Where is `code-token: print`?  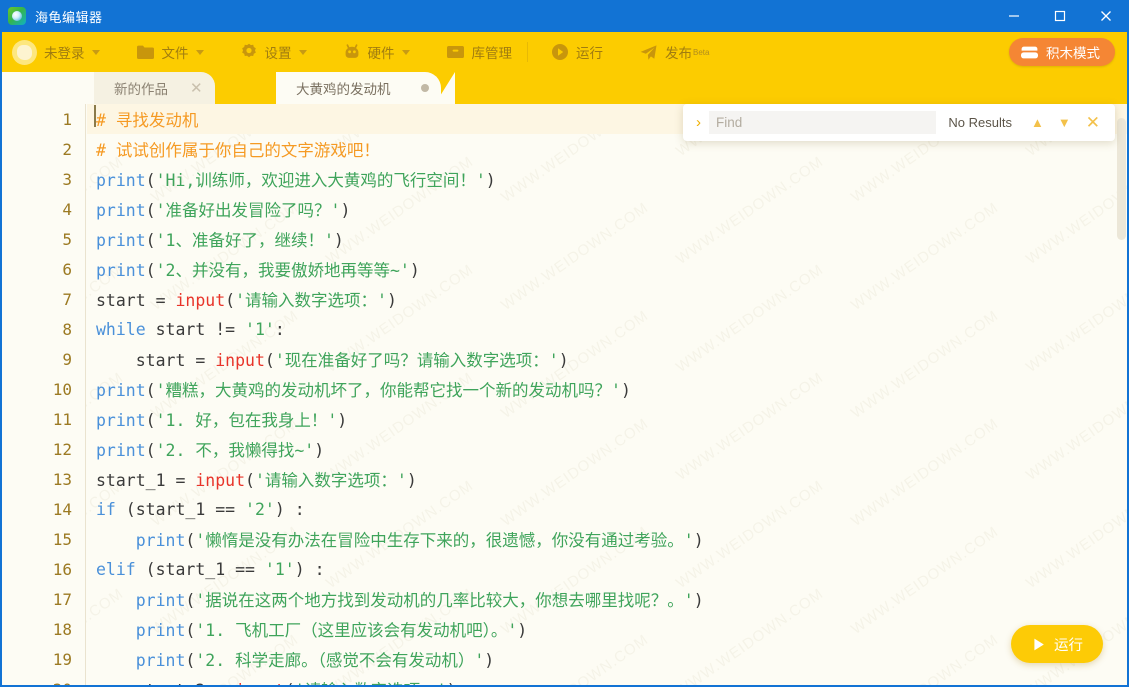
code-token: print is located at coordinates (121, 240).